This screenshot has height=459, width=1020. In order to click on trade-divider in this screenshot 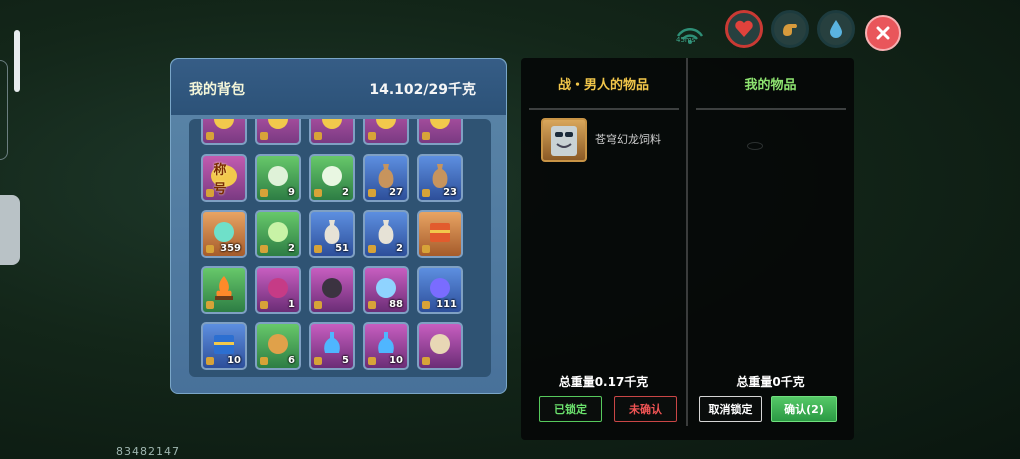, I will do `click(687, 242)`.